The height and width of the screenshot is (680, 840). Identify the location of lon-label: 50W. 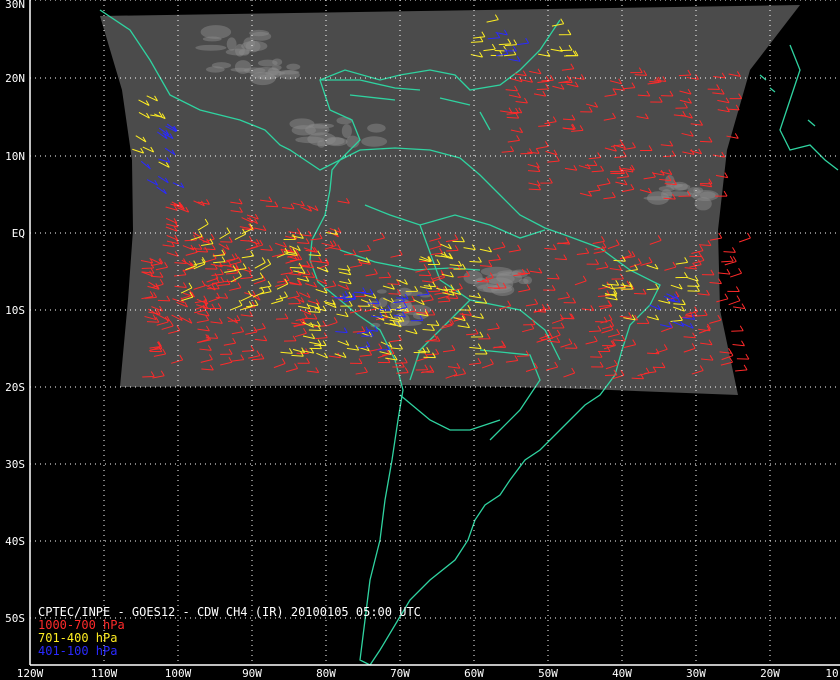
(548, 673).